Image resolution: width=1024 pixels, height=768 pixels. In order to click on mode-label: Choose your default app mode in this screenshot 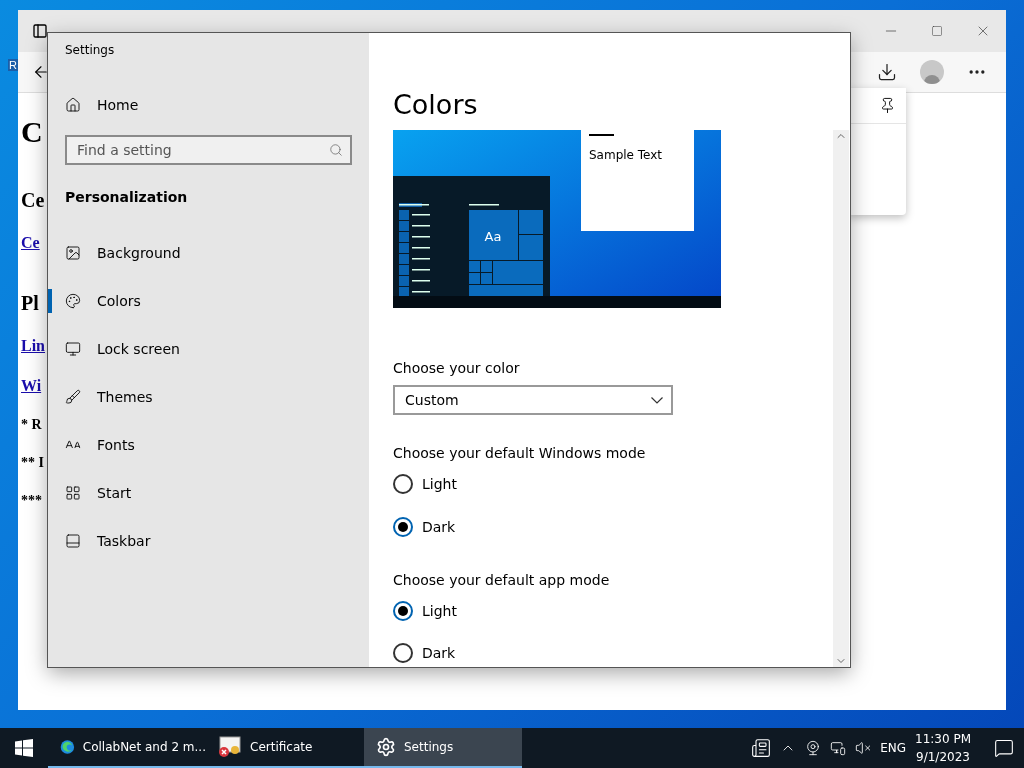, I will do `click(502, 579)`.